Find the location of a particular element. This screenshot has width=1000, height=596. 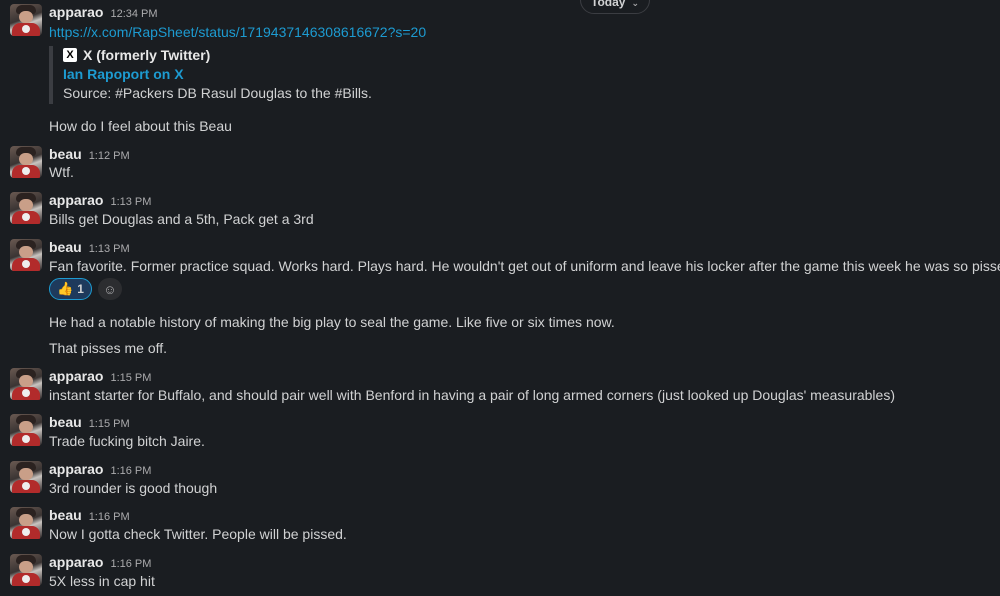

add-reaction-button: ☺ is located at coordinates (109, 289).